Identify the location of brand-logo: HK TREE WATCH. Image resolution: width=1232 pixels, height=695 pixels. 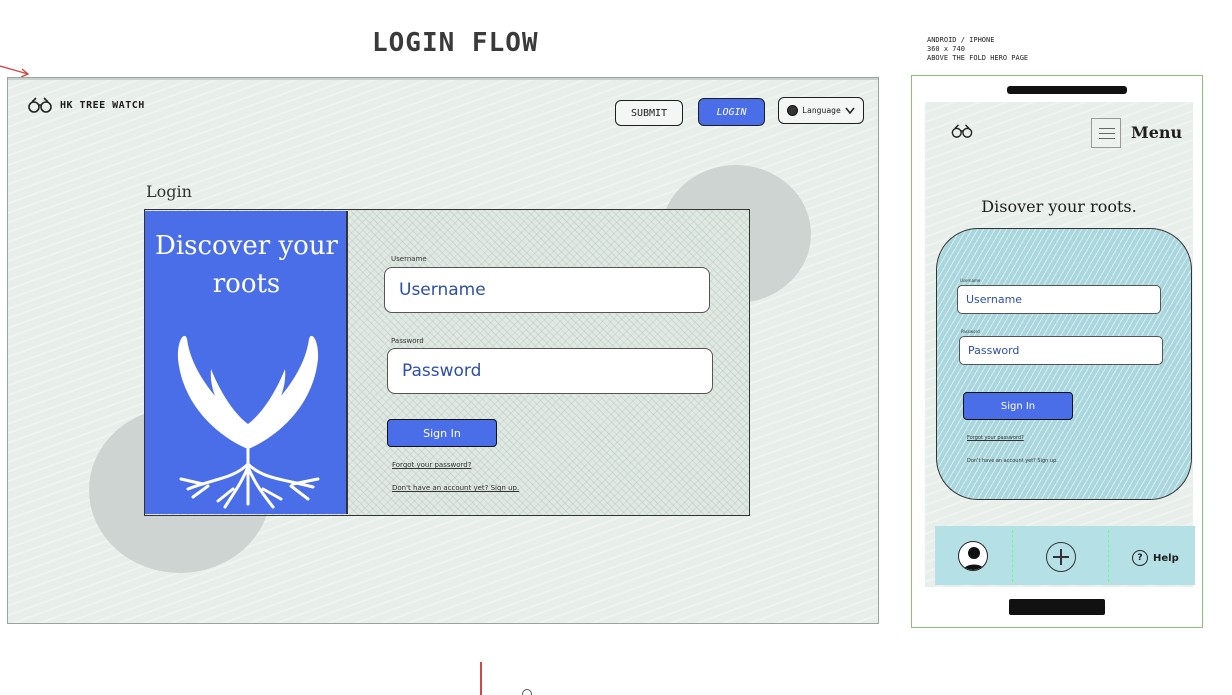
(86, 105).